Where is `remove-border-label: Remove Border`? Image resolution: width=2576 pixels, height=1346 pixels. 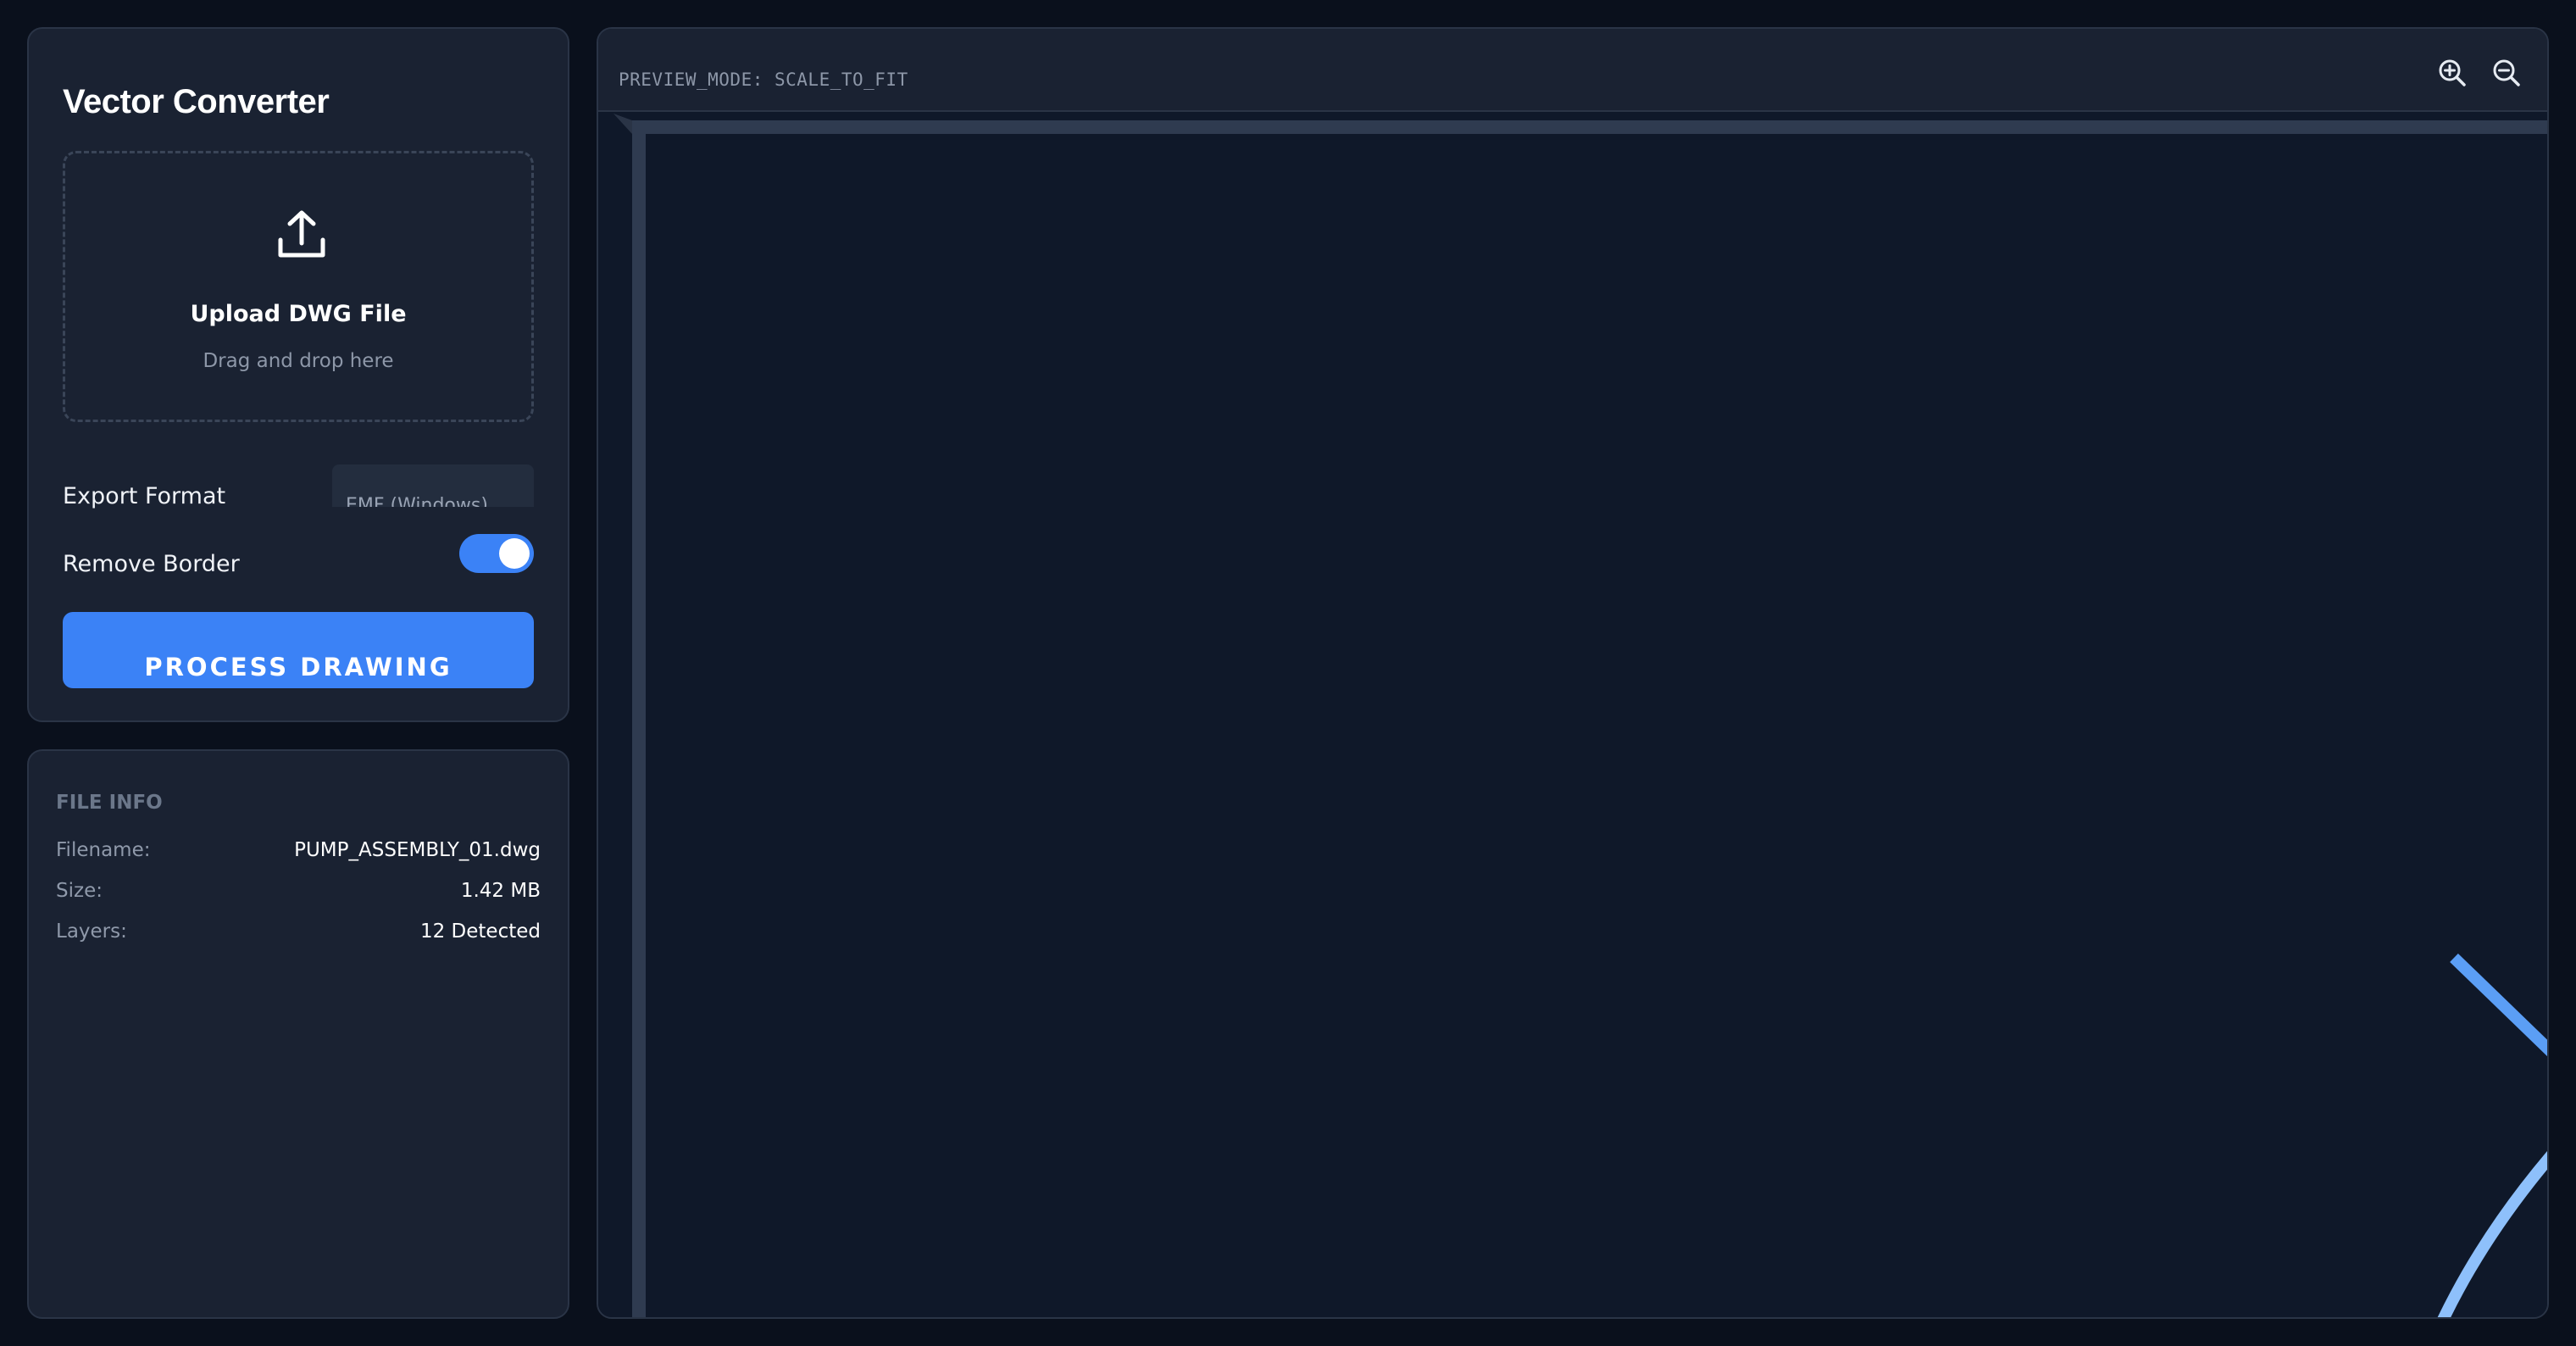
remove-border-label: Remove Border is located at coordinates (151, 564).